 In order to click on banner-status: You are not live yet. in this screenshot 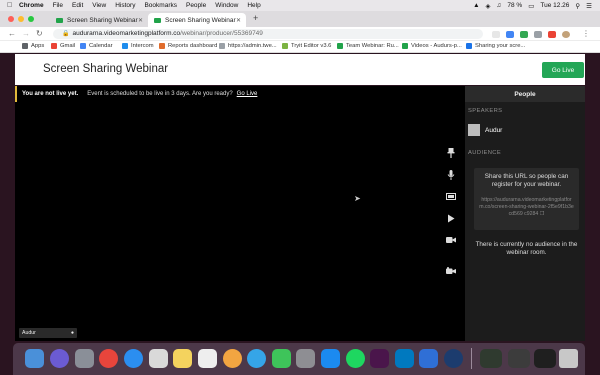, I will do `click(50, 94)`.